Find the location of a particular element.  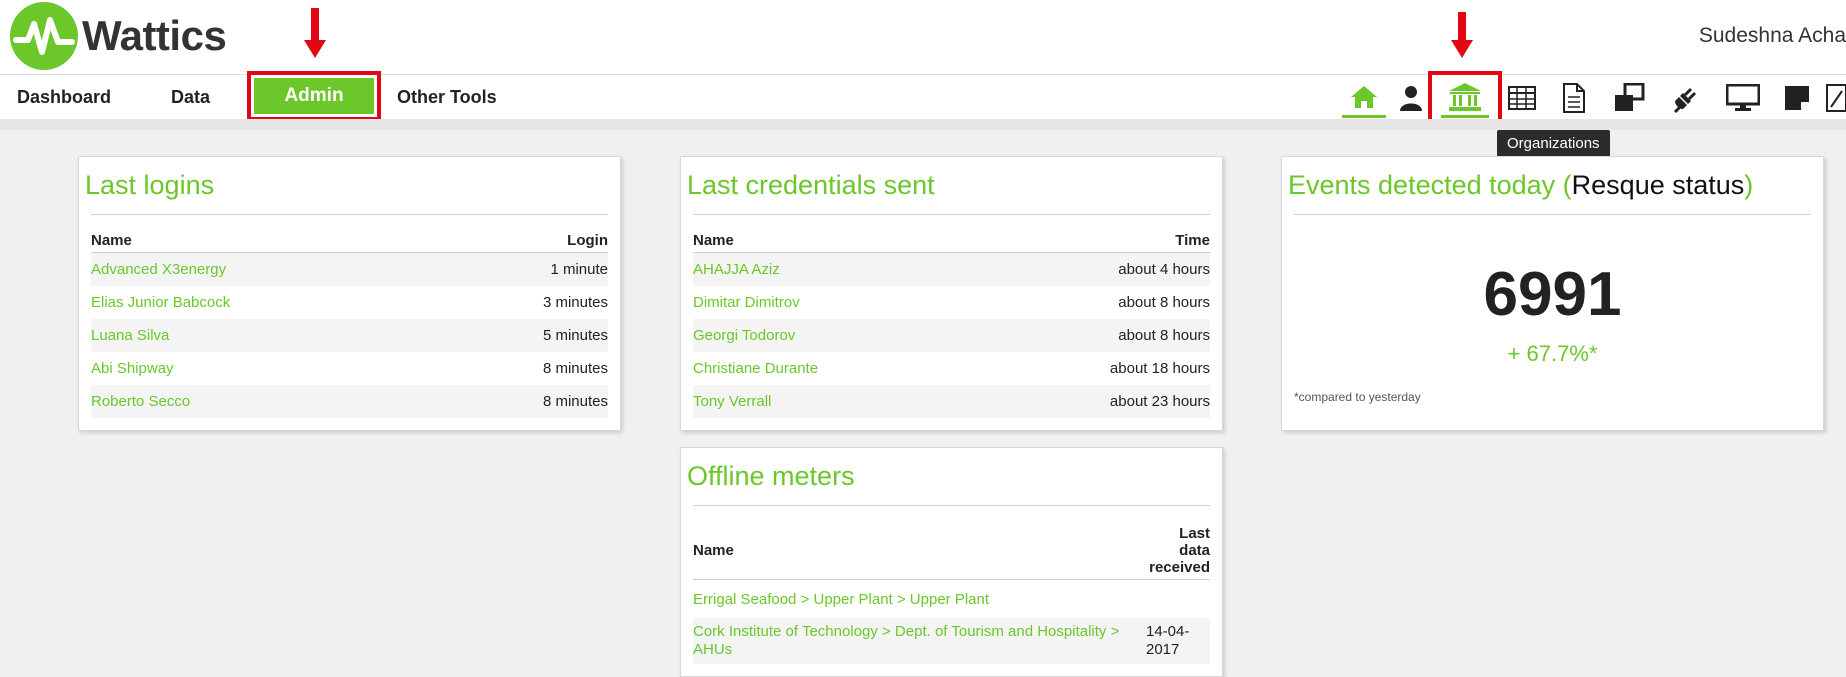

login-time: 3 minutes is located at coordinates (575, 302).